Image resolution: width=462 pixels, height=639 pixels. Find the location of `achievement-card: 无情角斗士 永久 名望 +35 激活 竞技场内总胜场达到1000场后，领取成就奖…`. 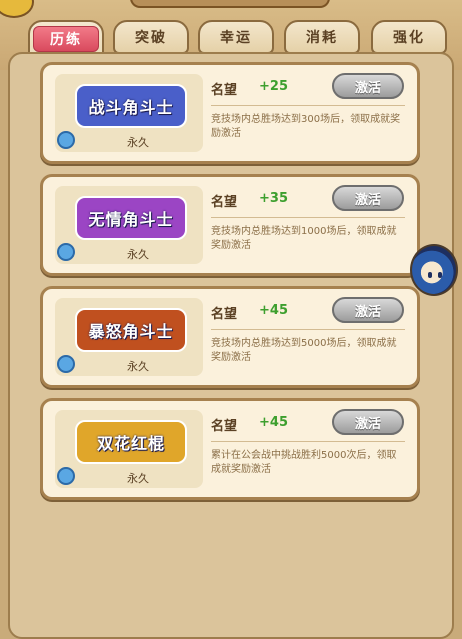

achievement-card: 无情角斗士 永久 名望 +35 激活 竞技场内总胜场达到1000场后，领取成就奖… is located at coordinates (230, 225).